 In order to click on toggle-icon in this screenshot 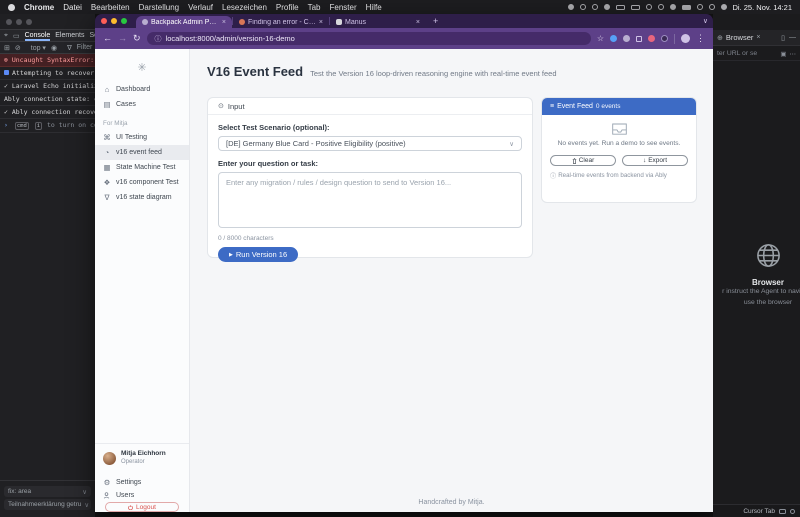, I will do `click(782, 511)`.